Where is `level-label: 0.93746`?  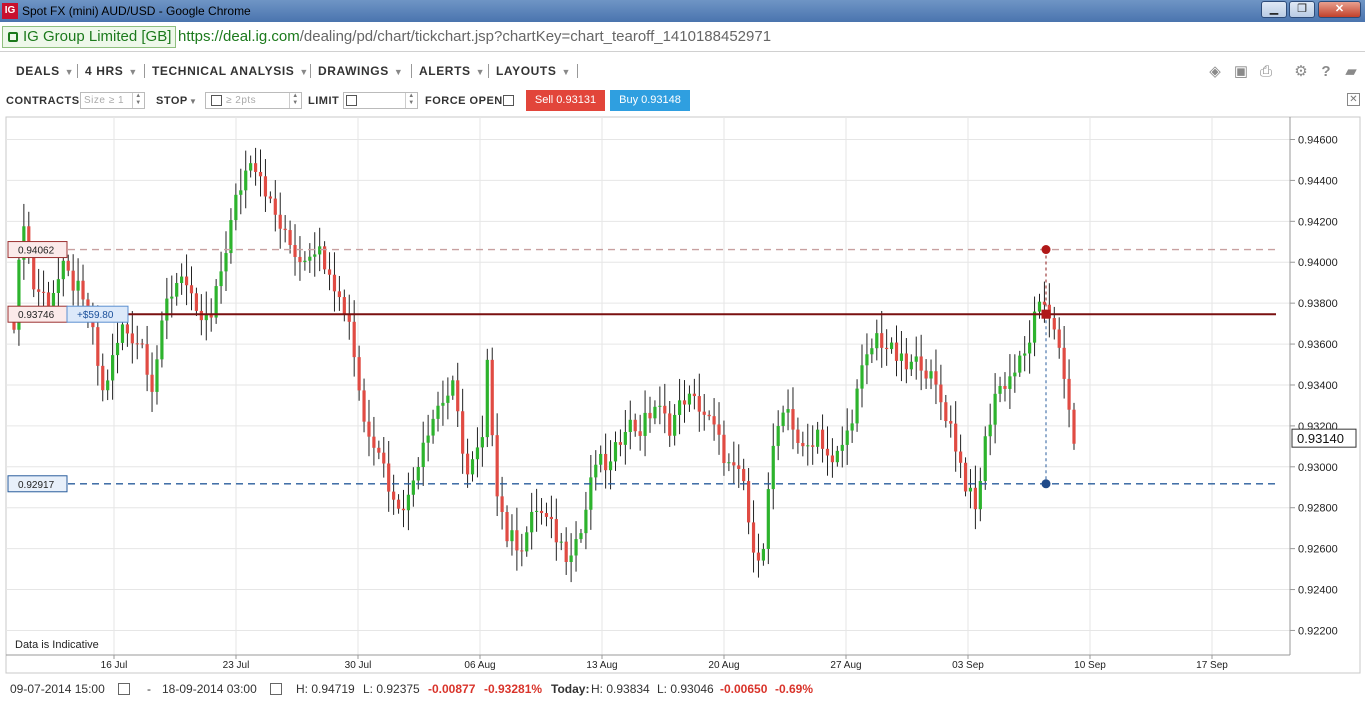
level-label: 0.93746 is located at coordinates (36, 315).